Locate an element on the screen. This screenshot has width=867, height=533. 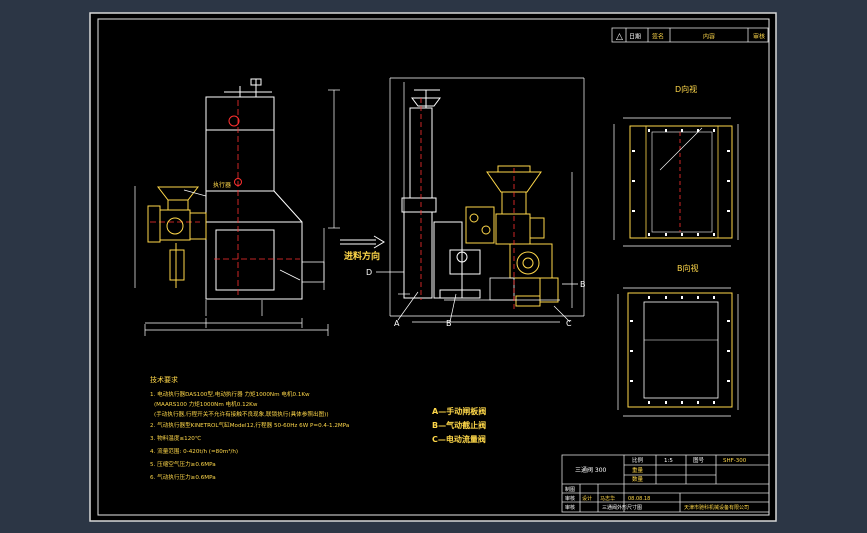
draw-label: 制图 is located at coordinates (570, 489).